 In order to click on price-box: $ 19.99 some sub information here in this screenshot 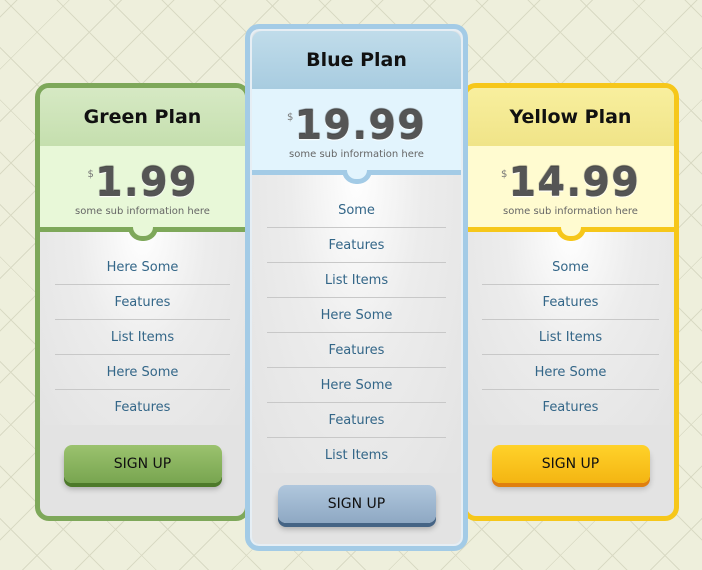, I will do `click(356, 136)`.